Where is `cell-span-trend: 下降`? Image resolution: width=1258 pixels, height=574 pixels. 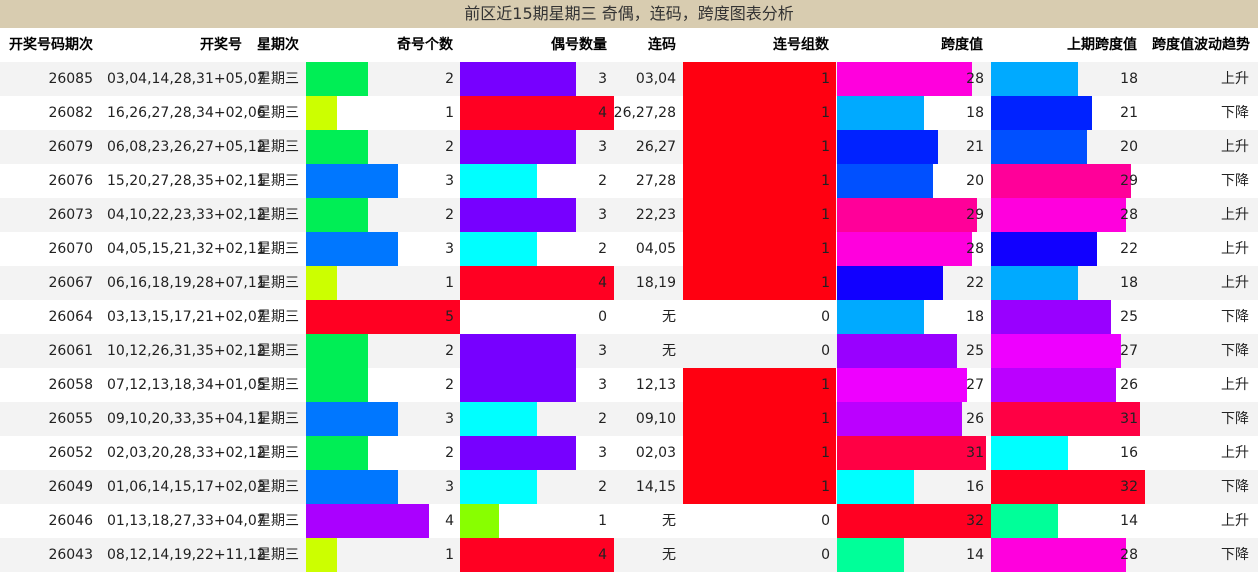 cell-span-trend: 下降 is located at coordinates (1235, 113).